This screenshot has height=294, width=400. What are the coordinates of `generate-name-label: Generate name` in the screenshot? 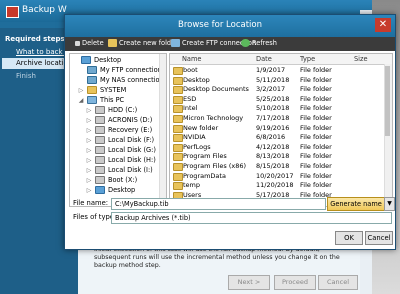 It's located at (356, 204).